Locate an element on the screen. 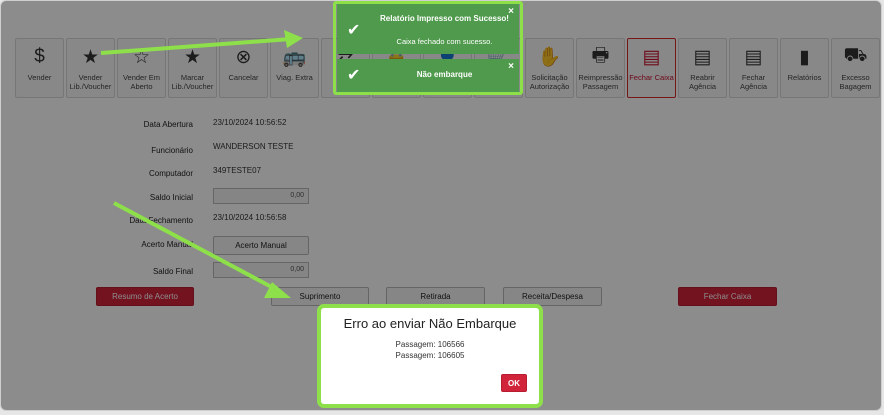 The width and height of the screenshot is (884, 415). dialog-line-1: Passagem: 106566 is located at coordinates (430, 344).